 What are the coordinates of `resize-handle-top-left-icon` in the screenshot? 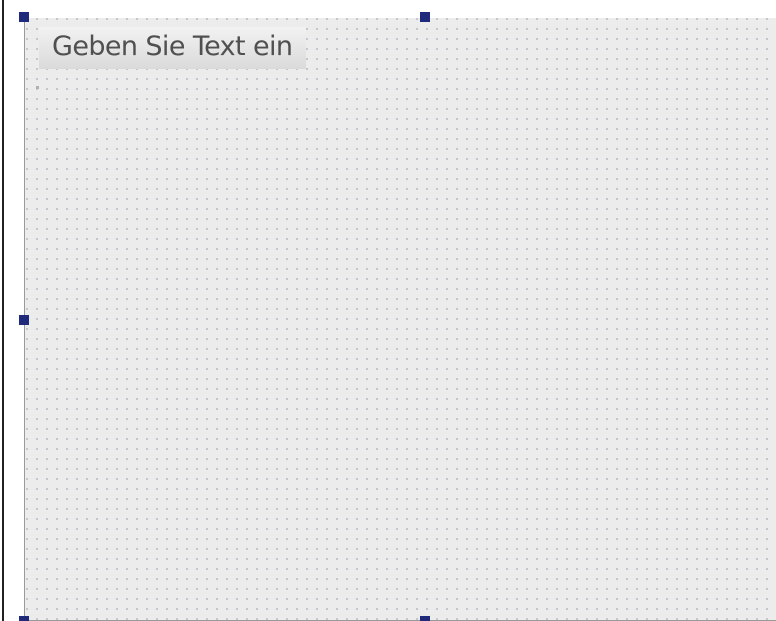 It's located at (24, 17).